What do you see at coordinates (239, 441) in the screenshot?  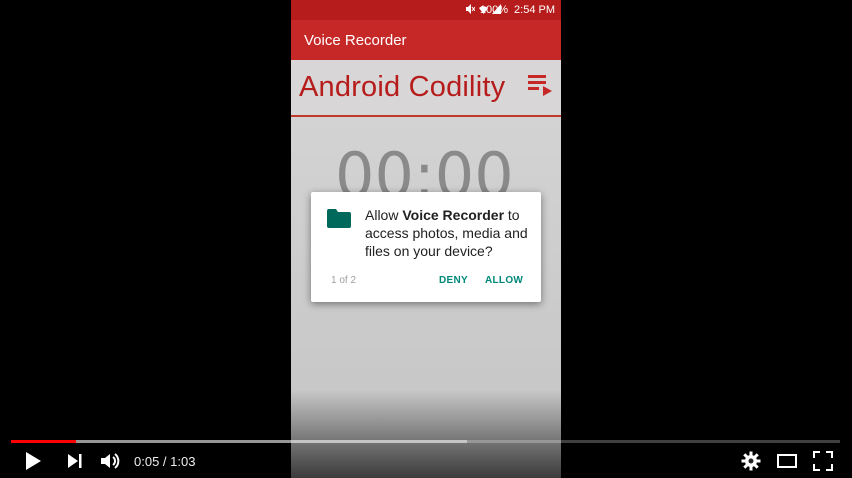 I see `buffered-bar` at bounding box center [239, 441].